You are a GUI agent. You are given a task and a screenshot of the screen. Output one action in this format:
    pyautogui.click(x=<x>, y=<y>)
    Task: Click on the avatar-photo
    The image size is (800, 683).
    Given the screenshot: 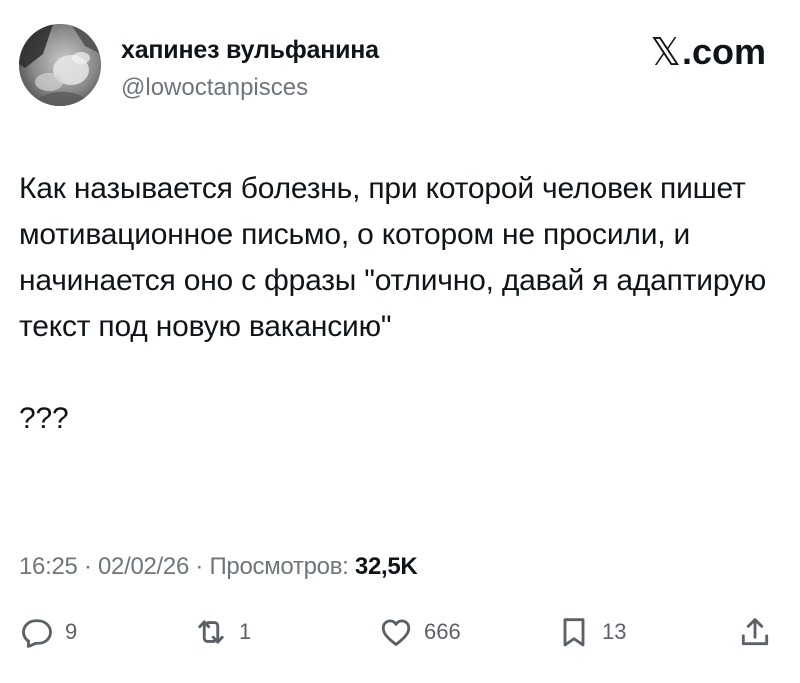 What is the action you would take?
    pyautogui.click(x=60, y=65)
    